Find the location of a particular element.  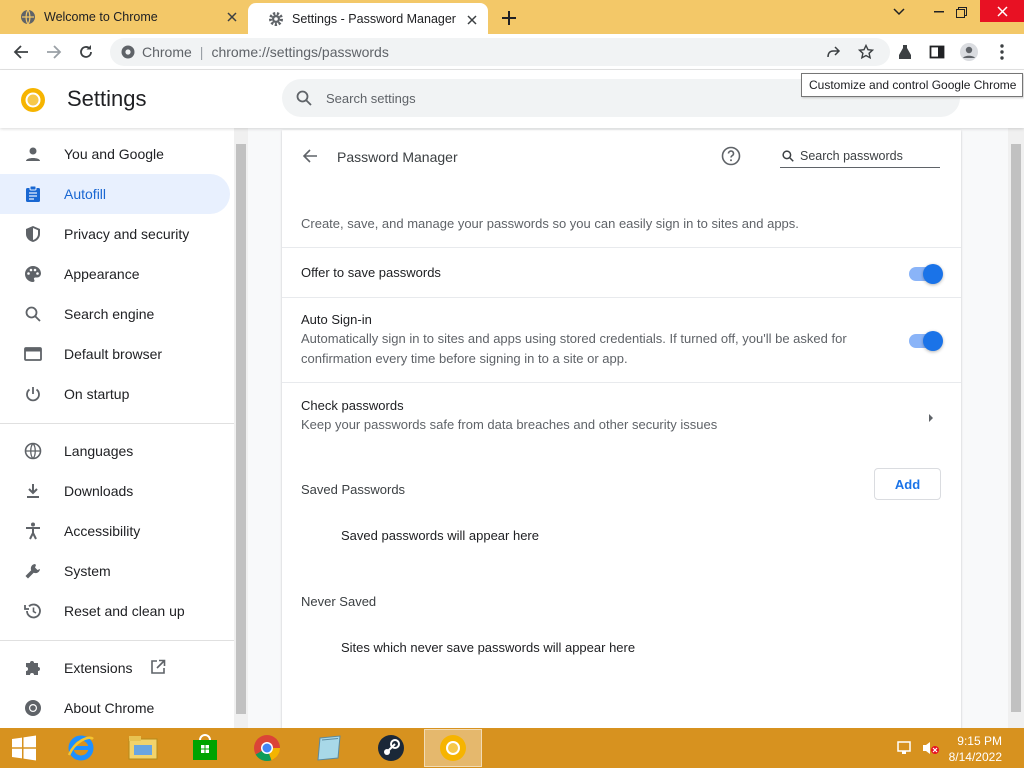

back-button is located at coordinates (21, 52).